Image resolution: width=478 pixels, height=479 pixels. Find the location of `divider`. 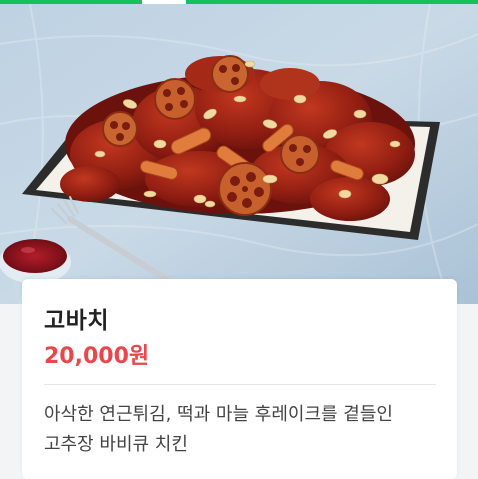

divider is located at coordinates (240, 384).